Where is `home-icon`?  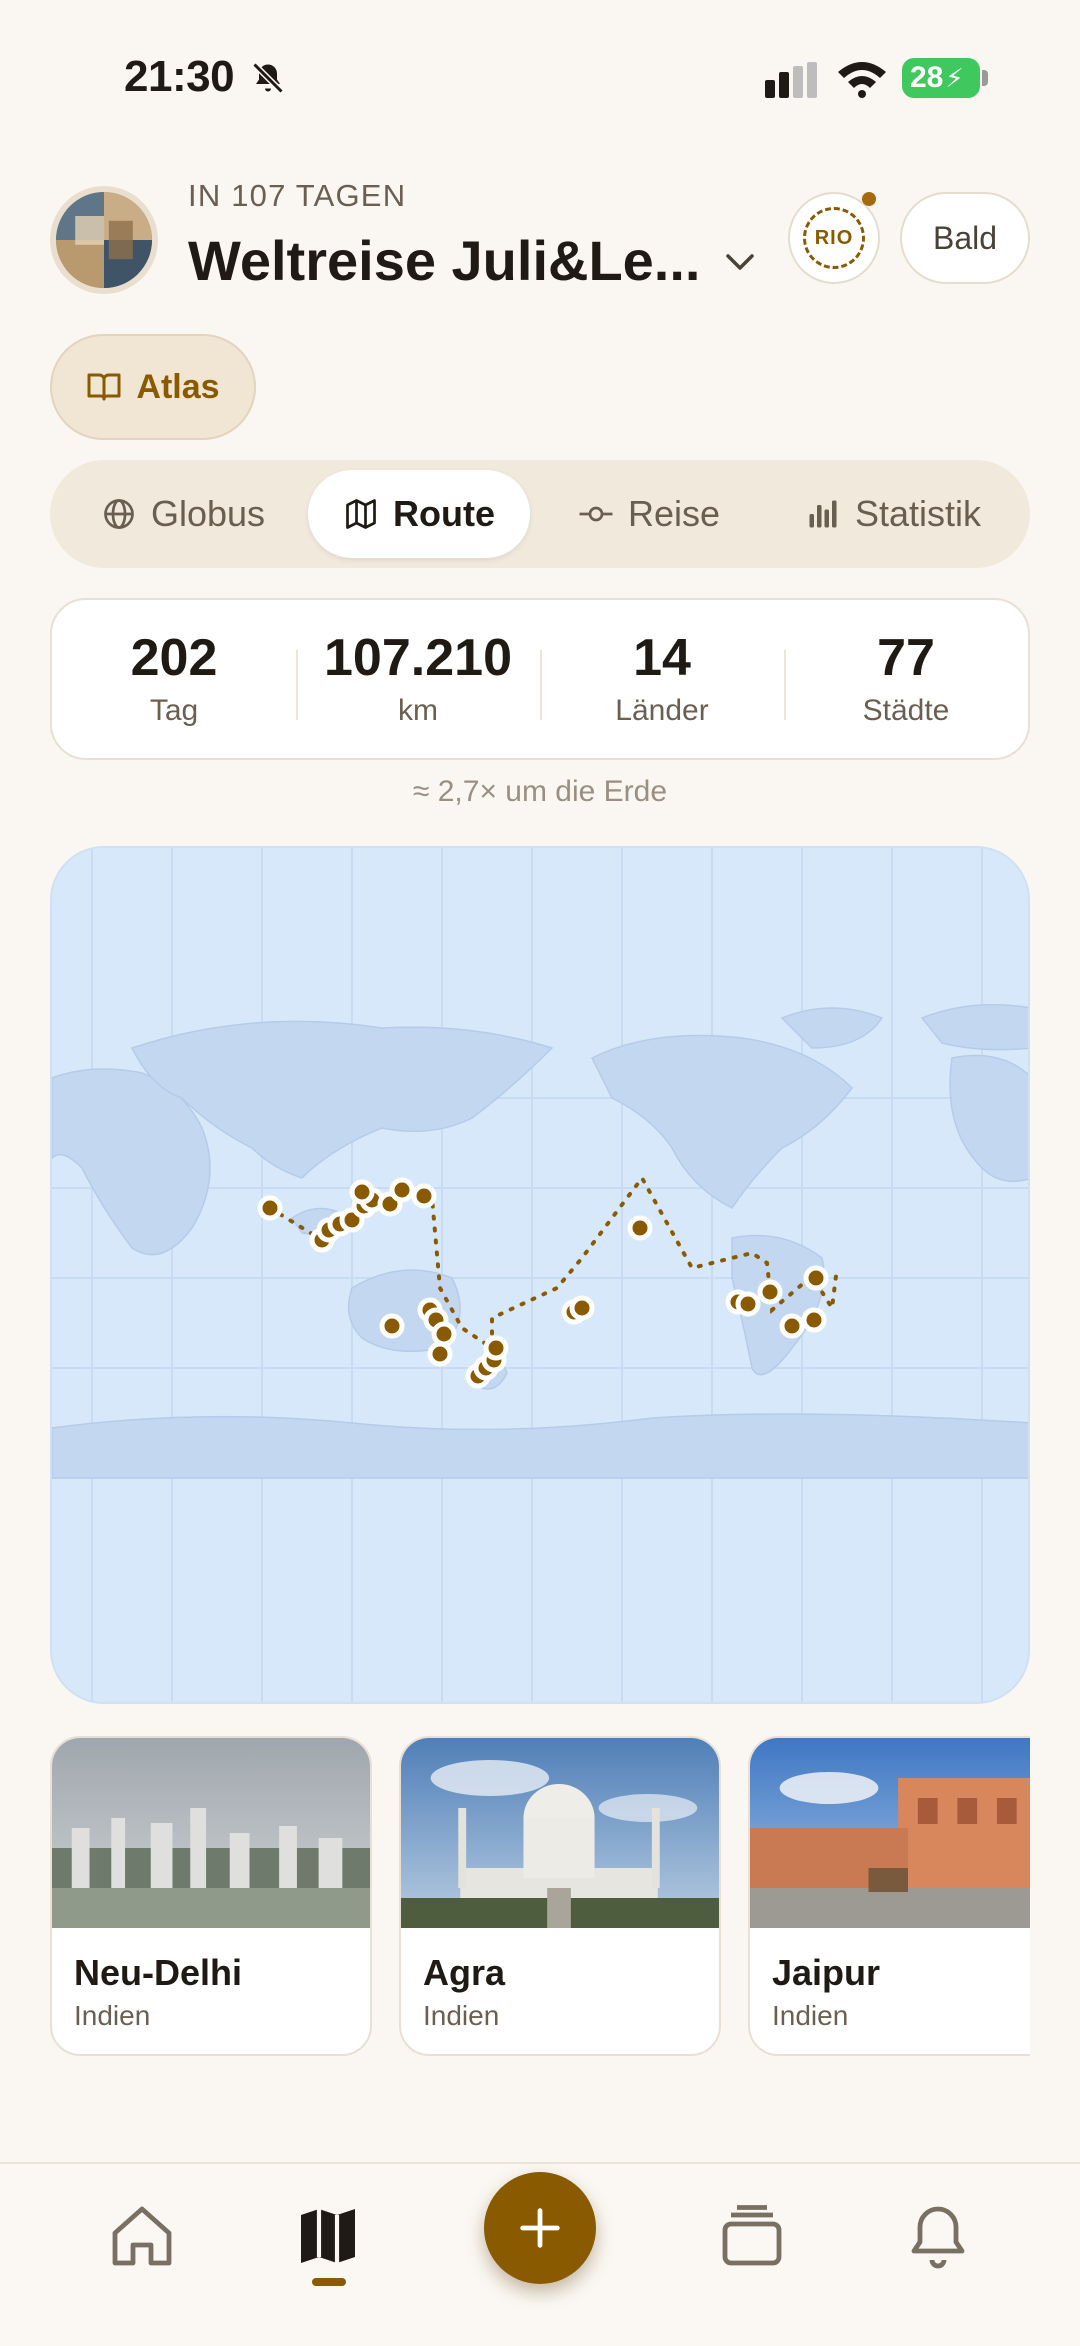
home-icon is located at coordinates (142, 2236).